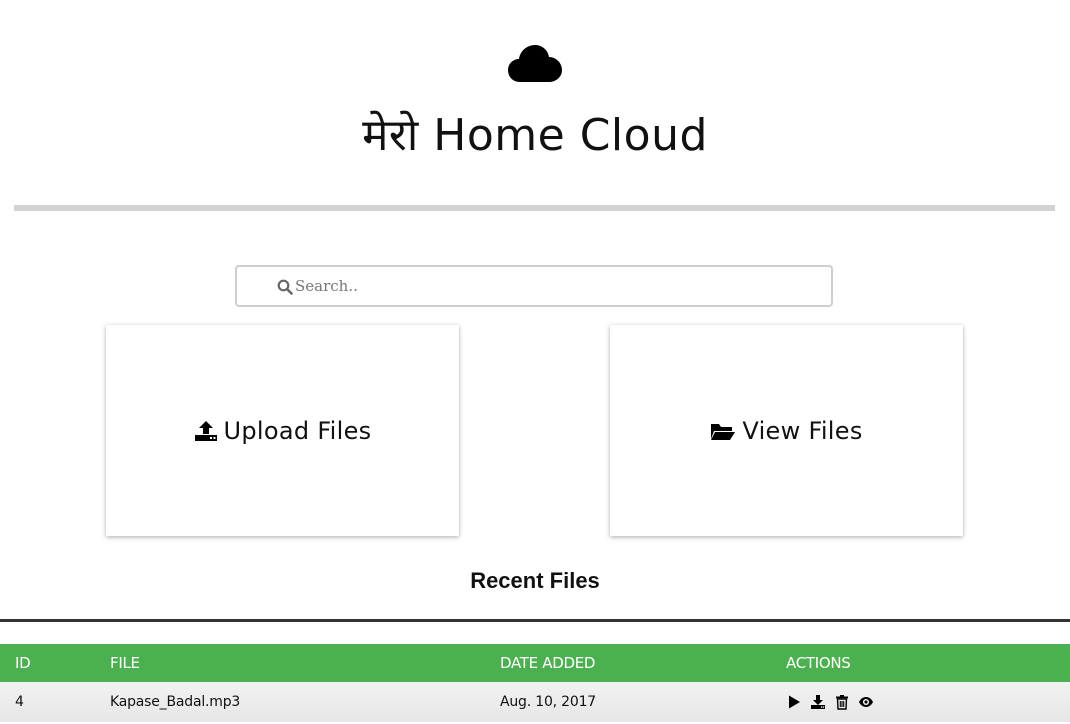  What do you see at coordinates (842, 702) in the screenshot?
I see `trash-icon` at bounding box center [842, 702].